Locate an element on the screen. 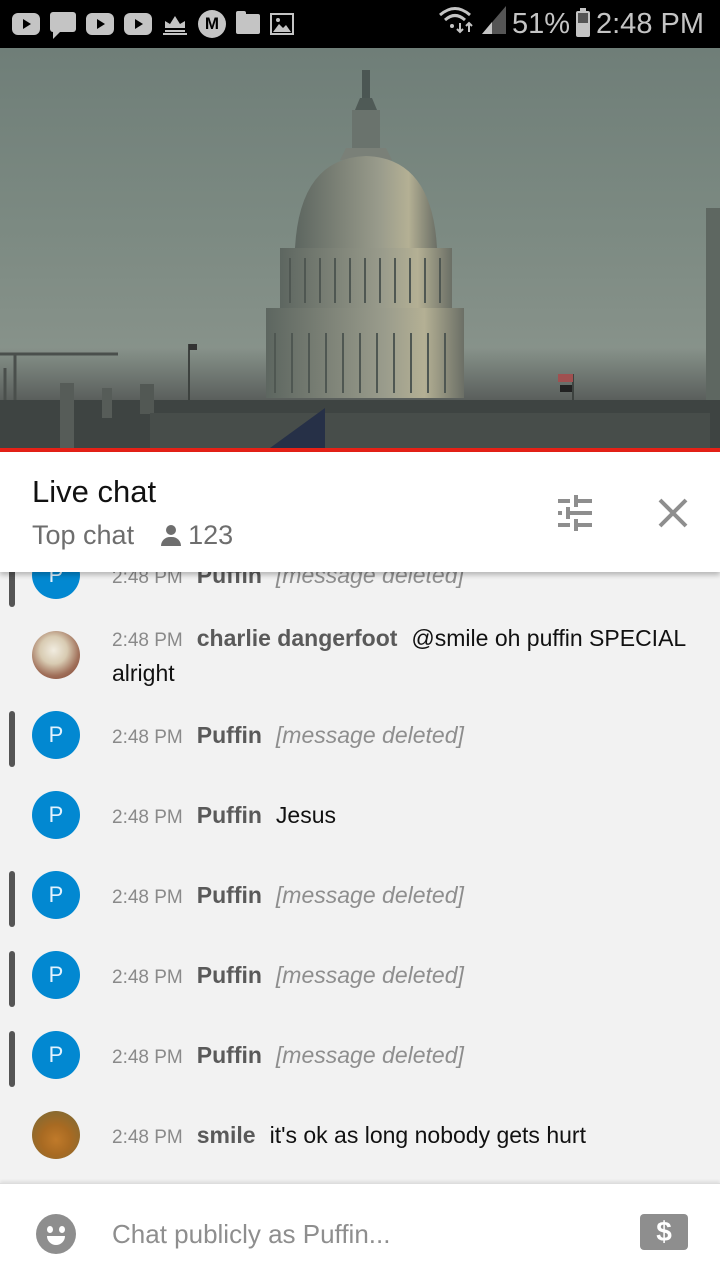 The height and width of the screenshot is (1280, 720). tune-icon is located at coordinates (575, 513).